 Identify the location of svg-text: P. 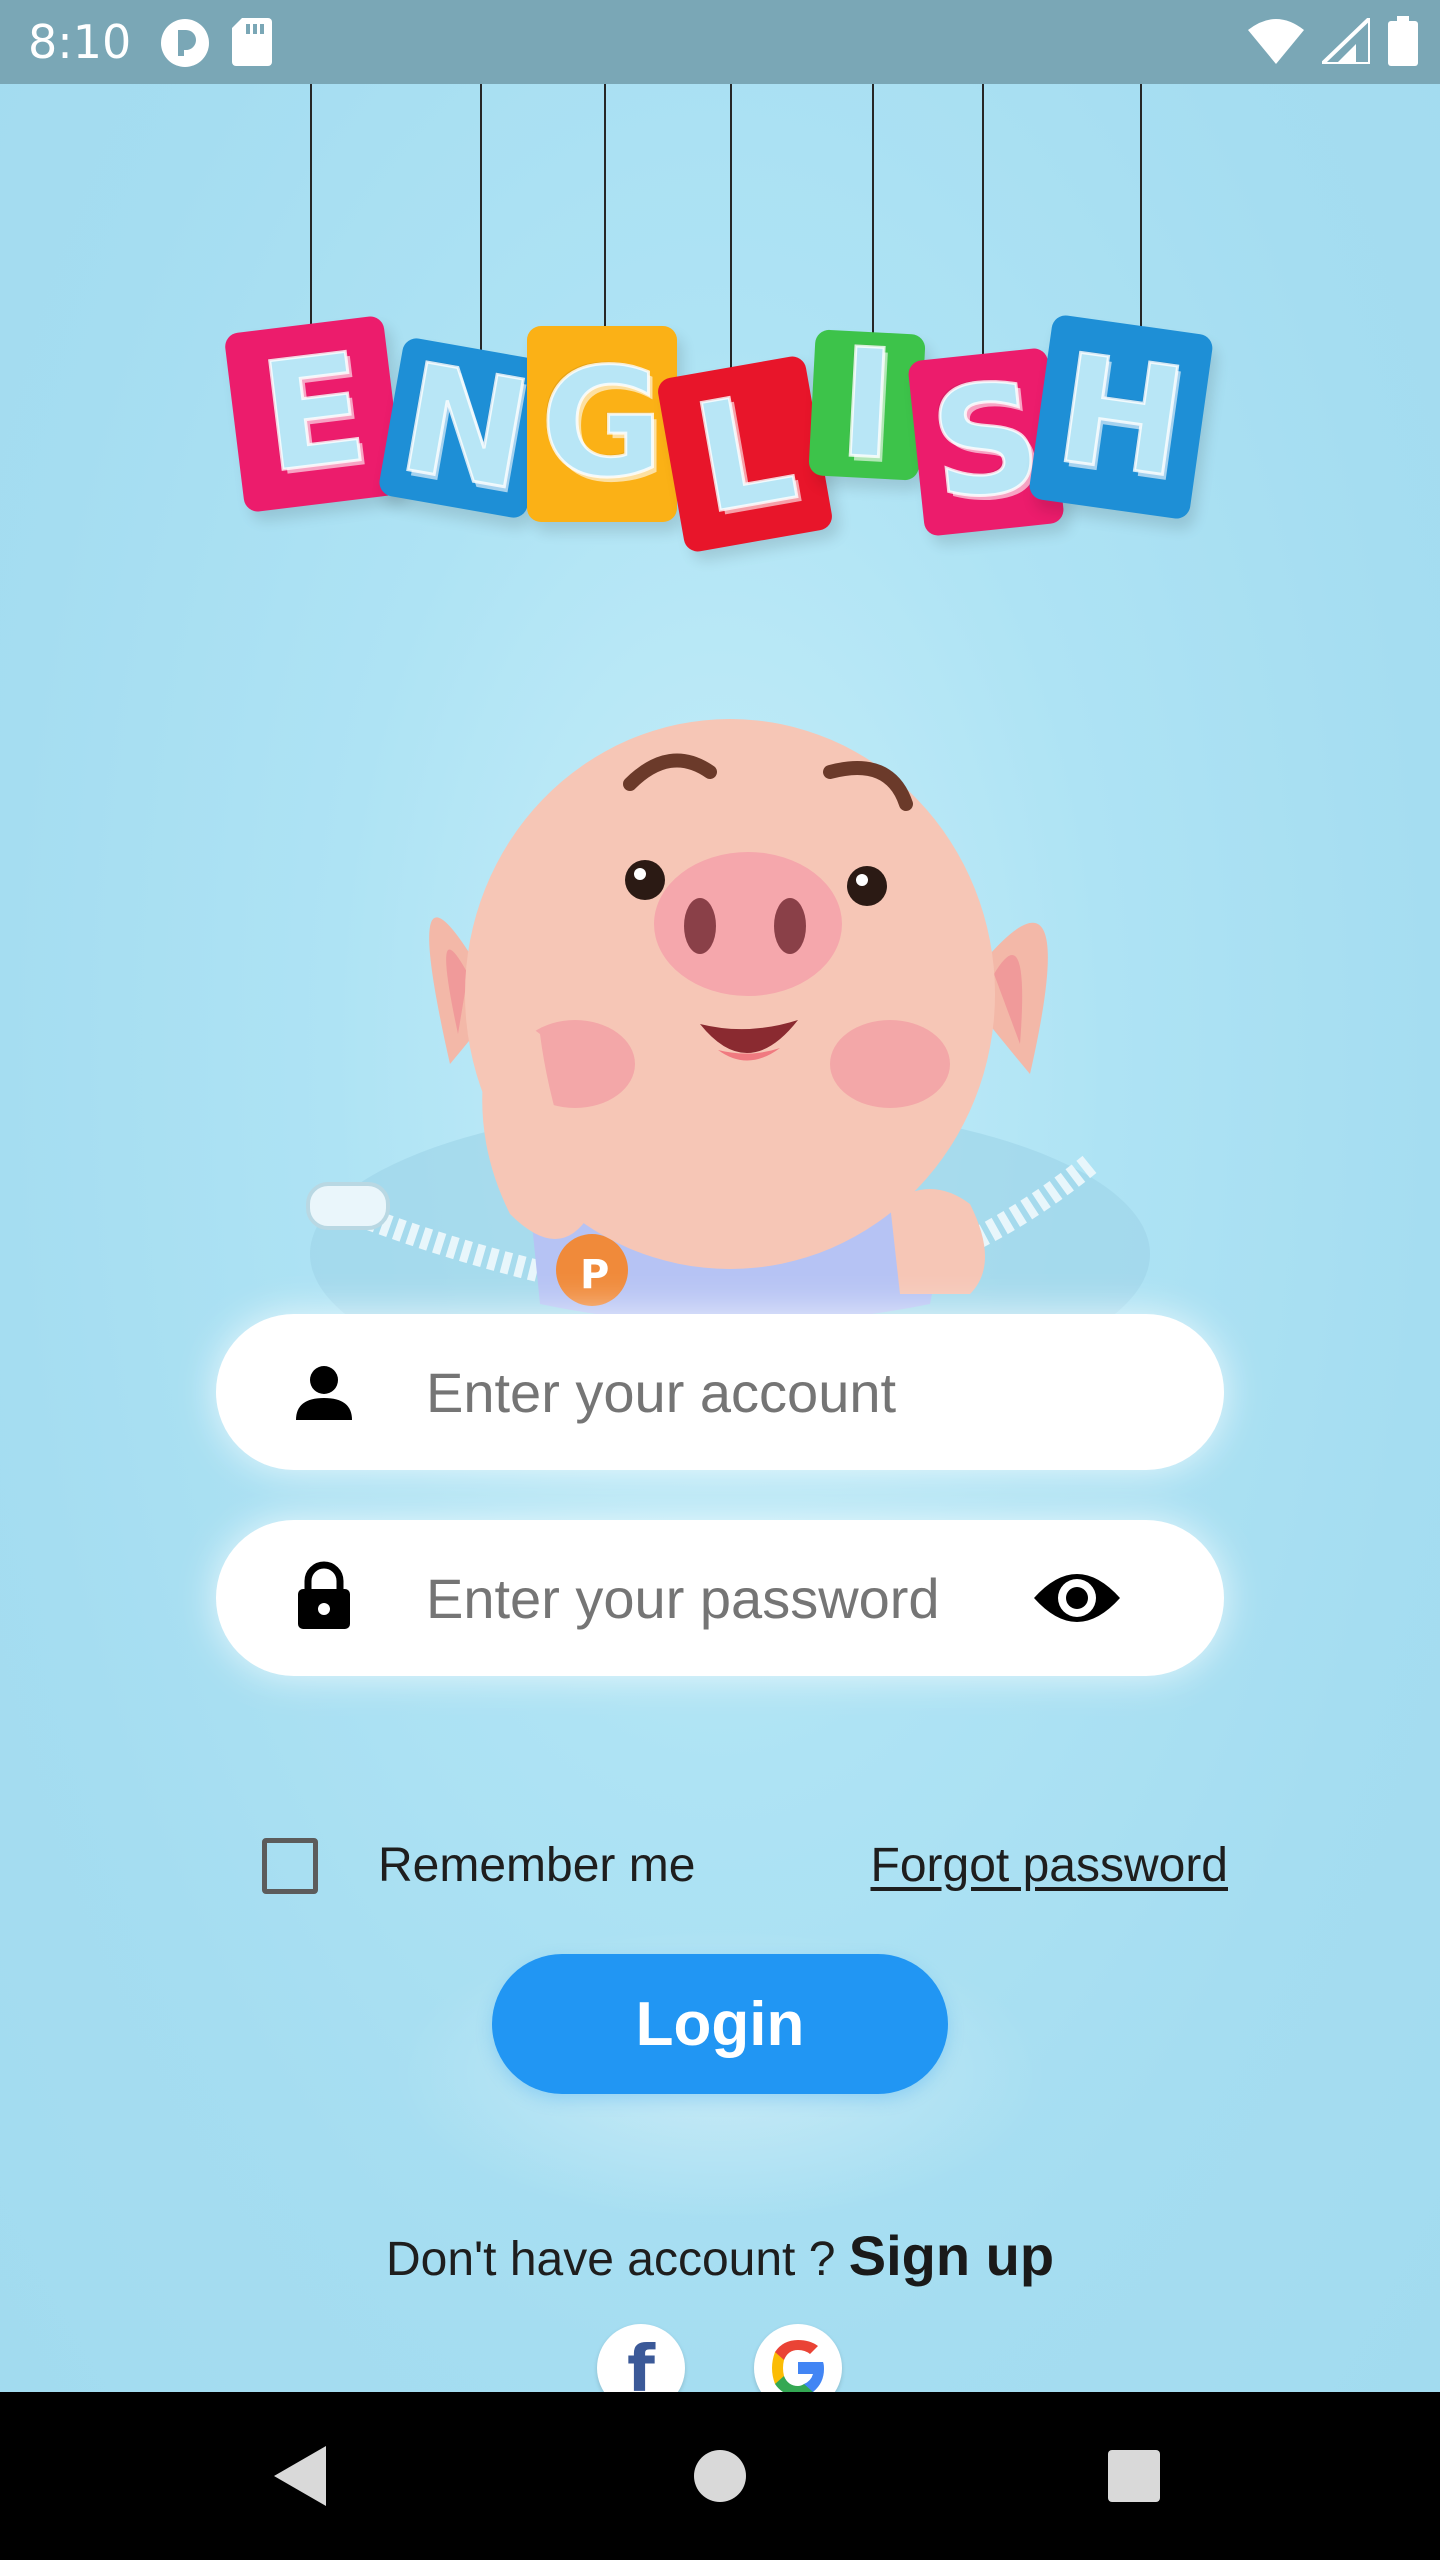
(594, 1275).